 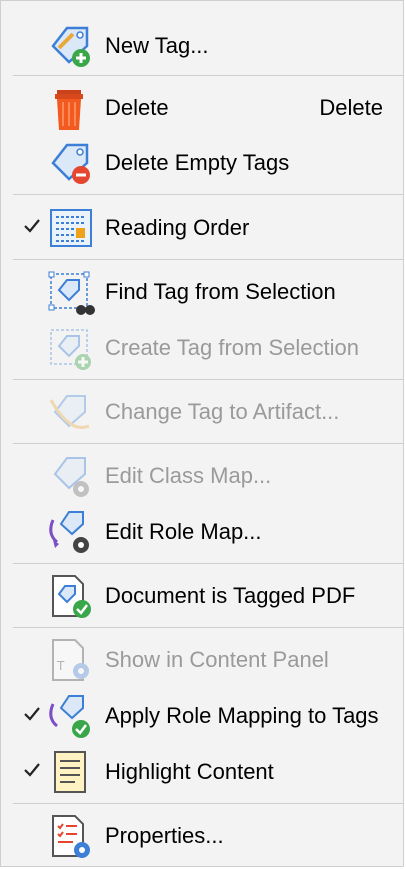 What do you see at coordinates (137, 107) in the screenshot?
I see `menu-item-label: Delete` at bounding box center [137, 107].